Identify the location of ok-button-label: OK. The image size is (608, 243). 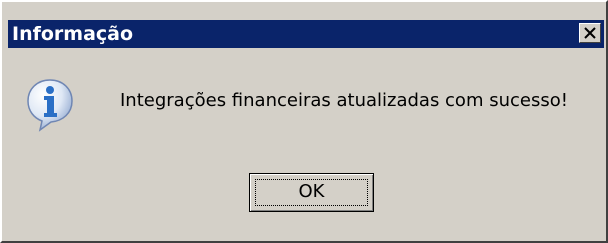
(311, 191).